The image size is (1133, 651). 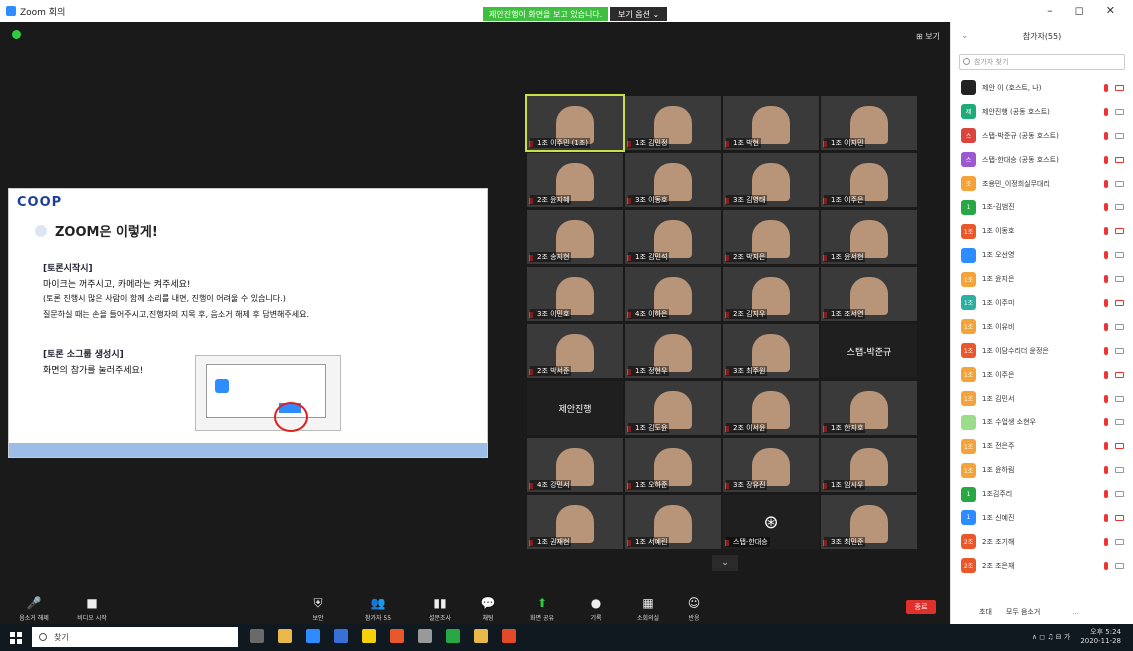 I want to click on video-tile: 2조 송지현, so click(x=575, y=237).